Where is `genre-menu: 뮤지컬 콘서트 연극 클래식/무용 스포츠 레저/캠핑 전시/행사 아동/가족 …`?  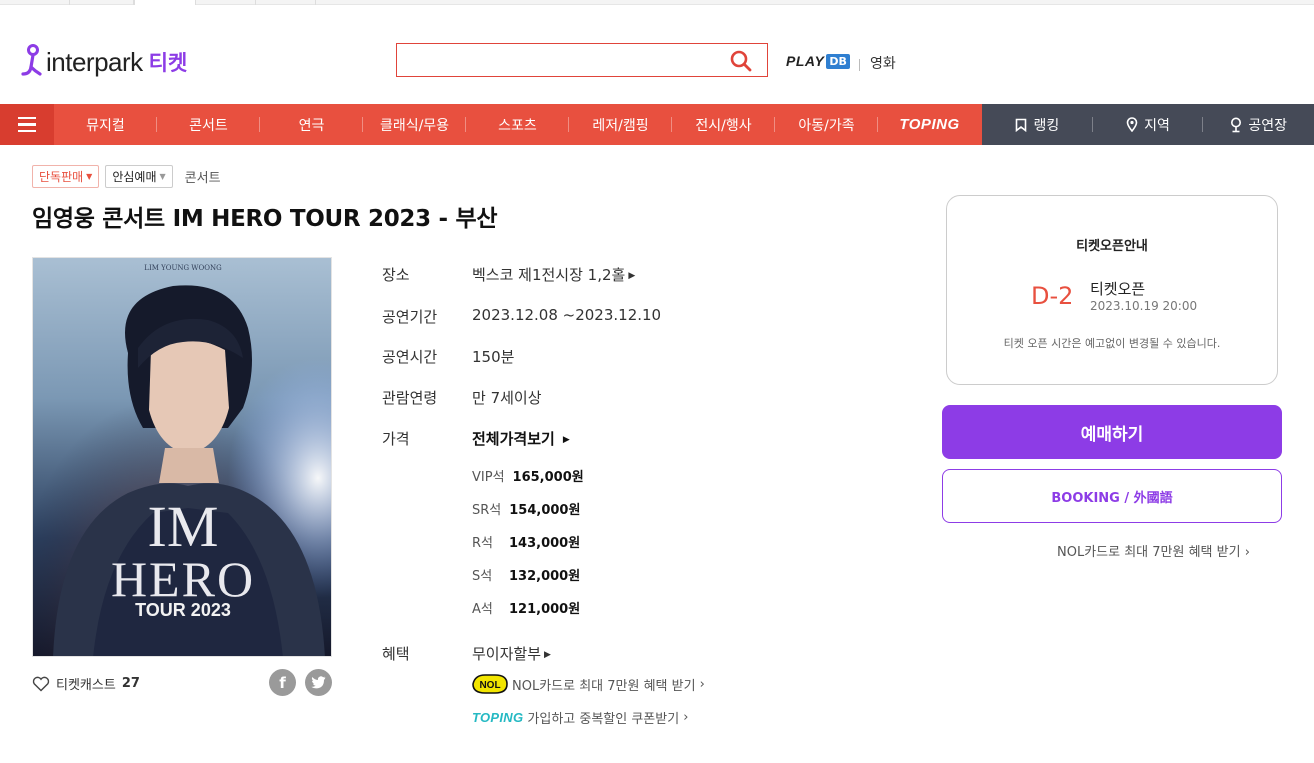 genre-menu: 뮤지컬 콘서트 연극 클래식/무용 스포츠 레저/캠핑 전시/행사 아동/가족 … is located at coordinates (518, 124).